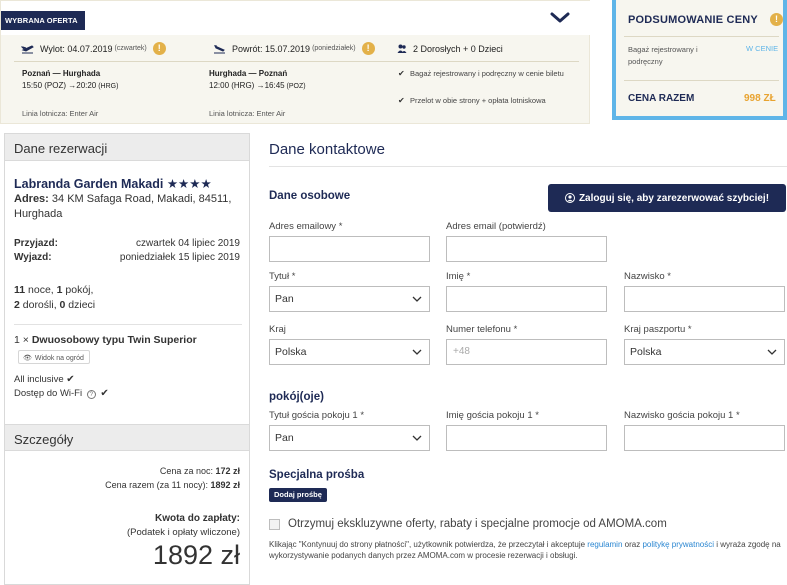 This screenshot has width=787, height=585. Describe the element at coordinates (59, 358) in the screenshot. I see `room-view-text: Widok na ogród` at that location.